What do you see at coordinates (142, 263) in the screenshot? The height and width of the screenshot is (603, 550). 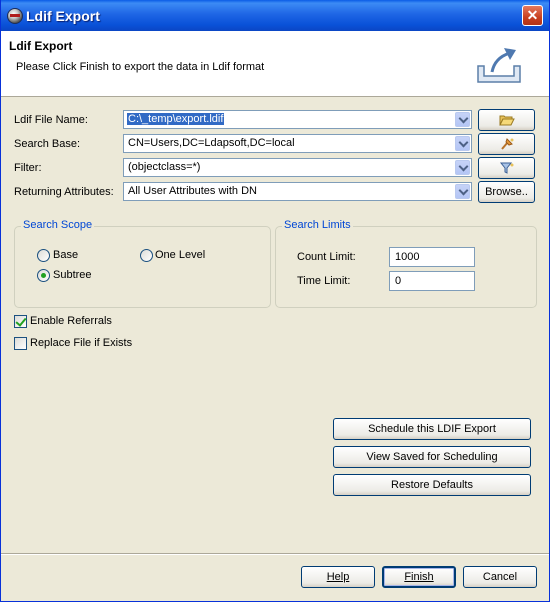 I see `search-scope-group: Search Scope` at bounding box center [142, 263].